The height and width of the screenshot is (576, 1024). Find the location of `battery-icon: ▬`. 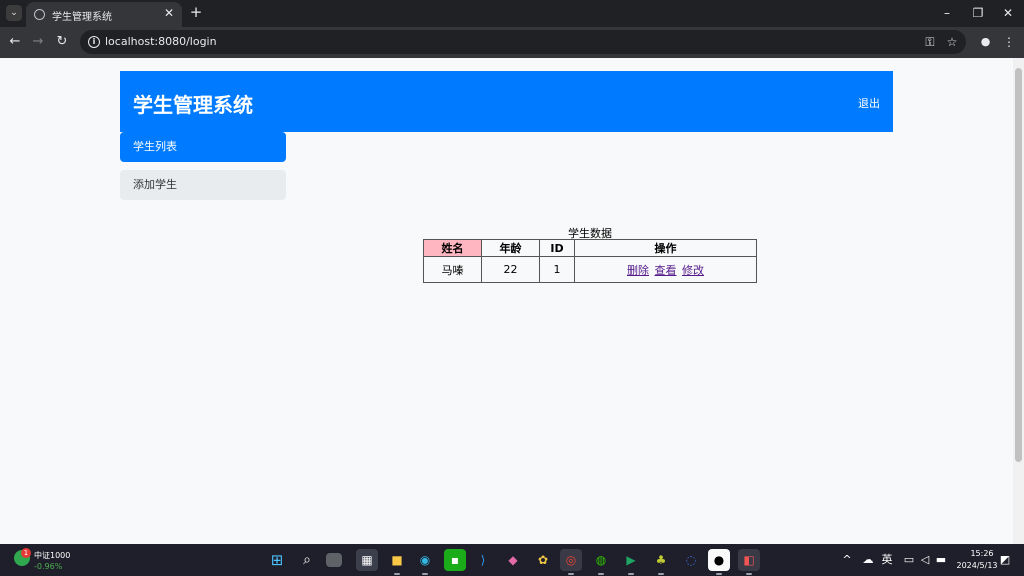

battery-icon: ▬ is located at coordinates (941, 560).